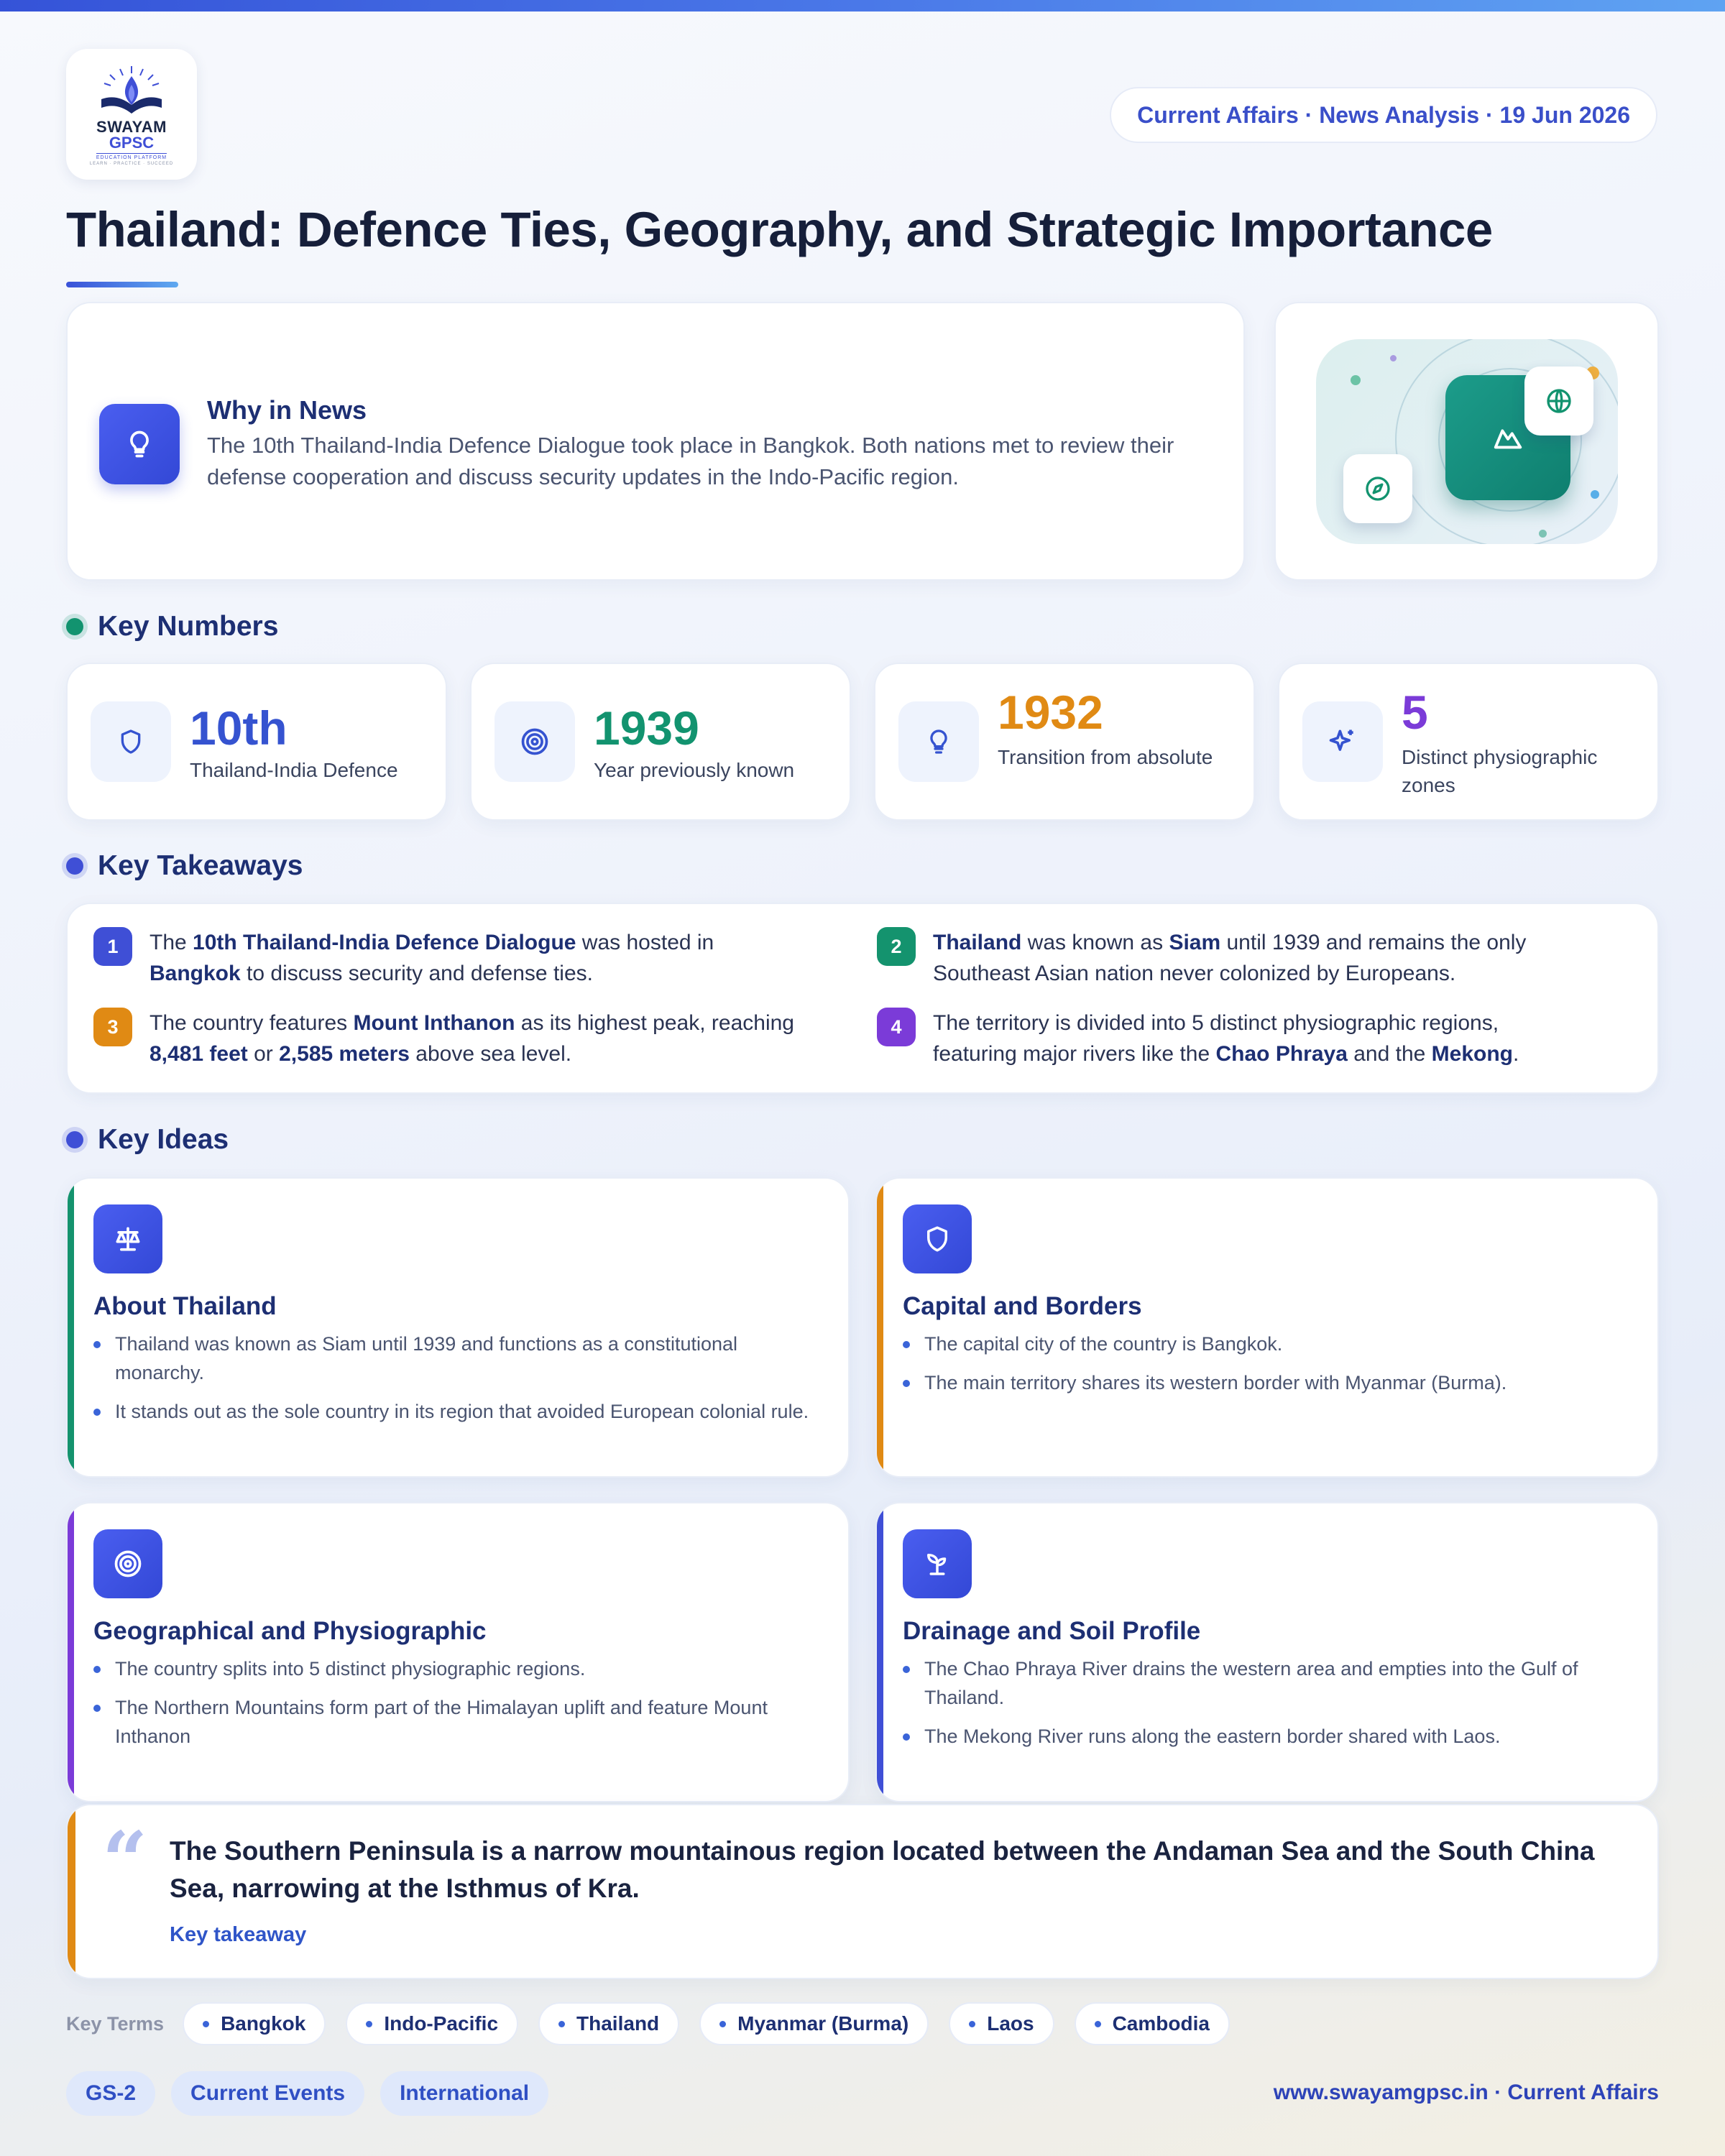  Describe the element at coordinates (199, 1054) in the screenshot. I see `takeaway-highlight: 8,481 feet` at that location.